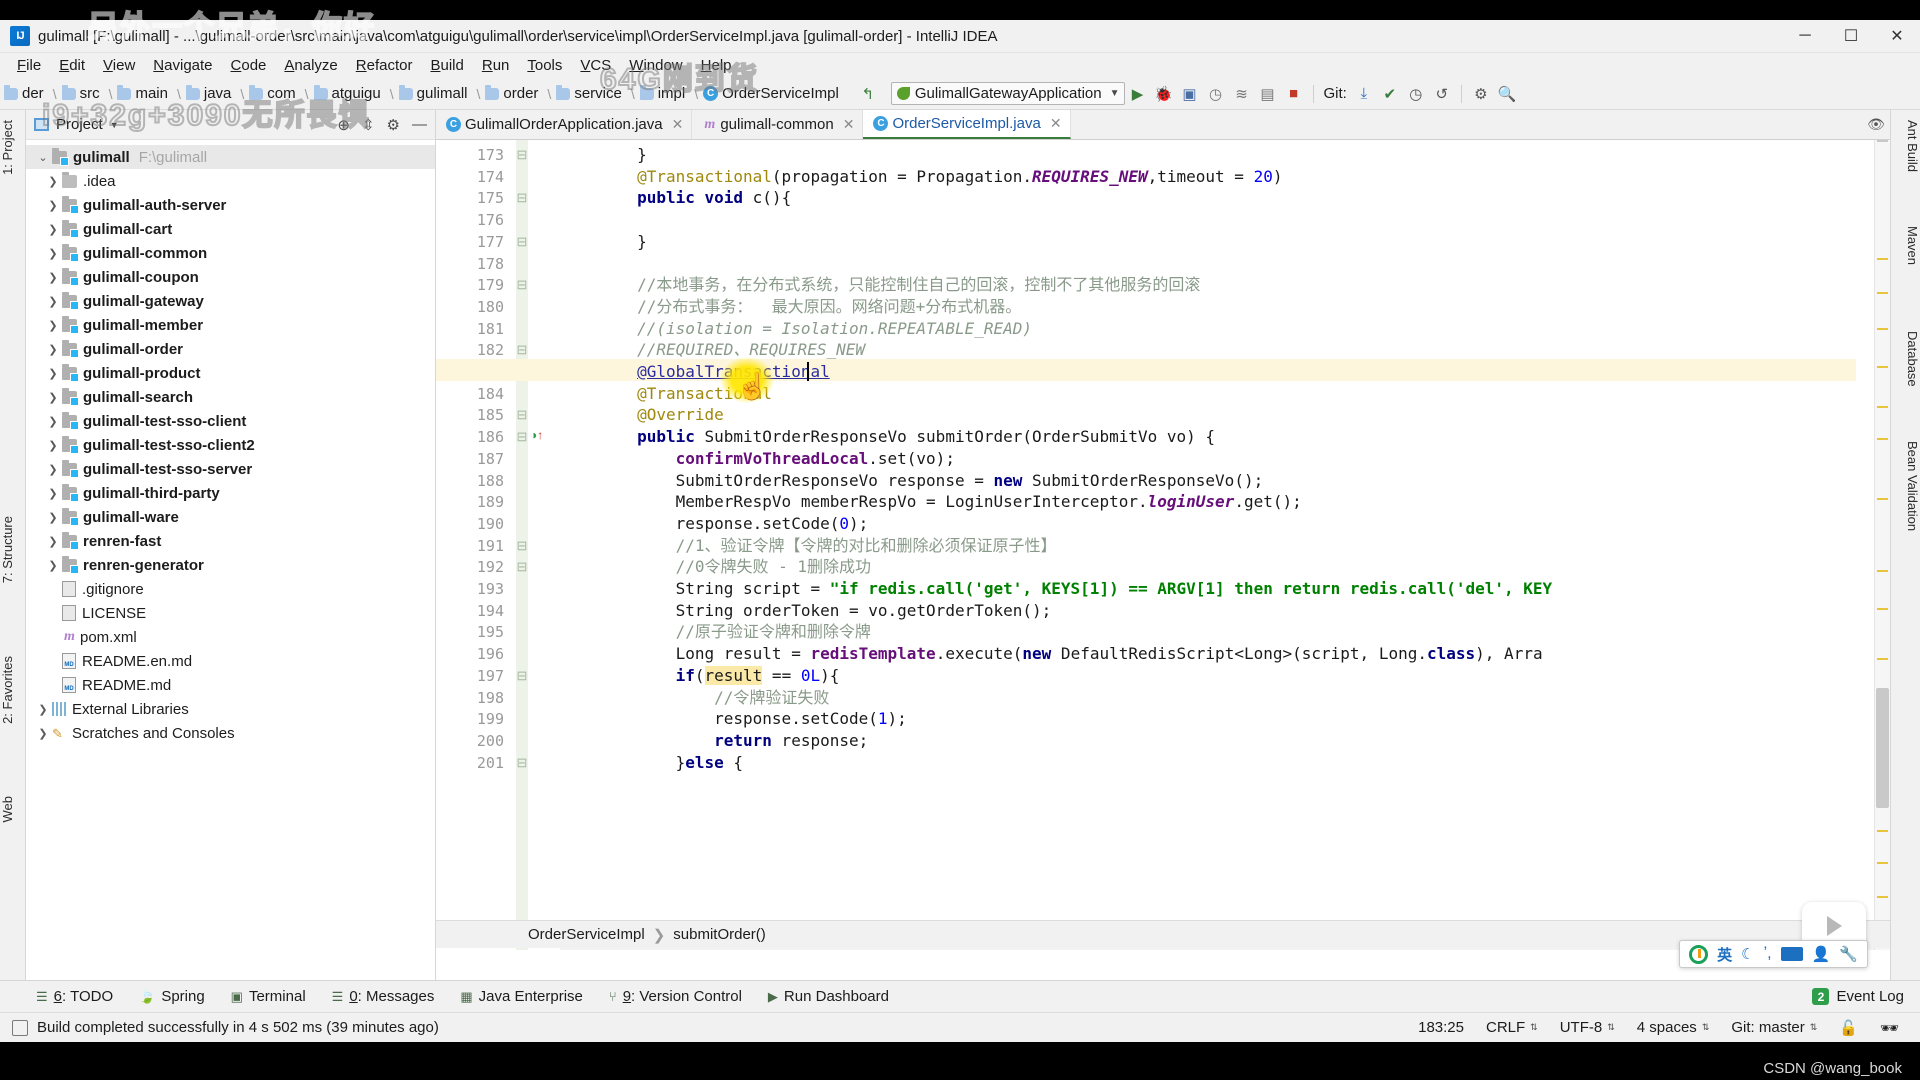 The height and width of the screenshot is (1080, 1920). What do you see at coordinates (230, 589) in the screenshot?
I see `tree-item--gitignore: ❯ .gitignore` at bounding box center [230, 589].